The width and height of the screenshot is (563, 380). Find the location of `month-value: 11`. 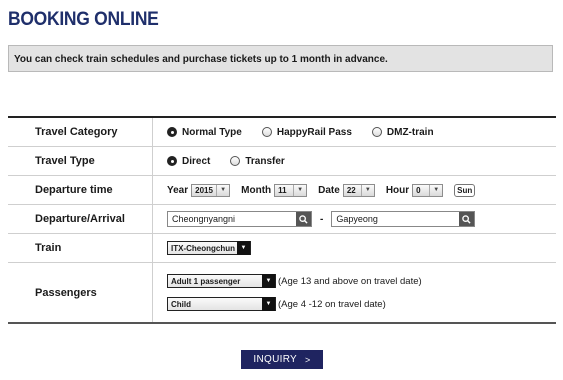

month-value: 11 is located at coordinates (282, 190).